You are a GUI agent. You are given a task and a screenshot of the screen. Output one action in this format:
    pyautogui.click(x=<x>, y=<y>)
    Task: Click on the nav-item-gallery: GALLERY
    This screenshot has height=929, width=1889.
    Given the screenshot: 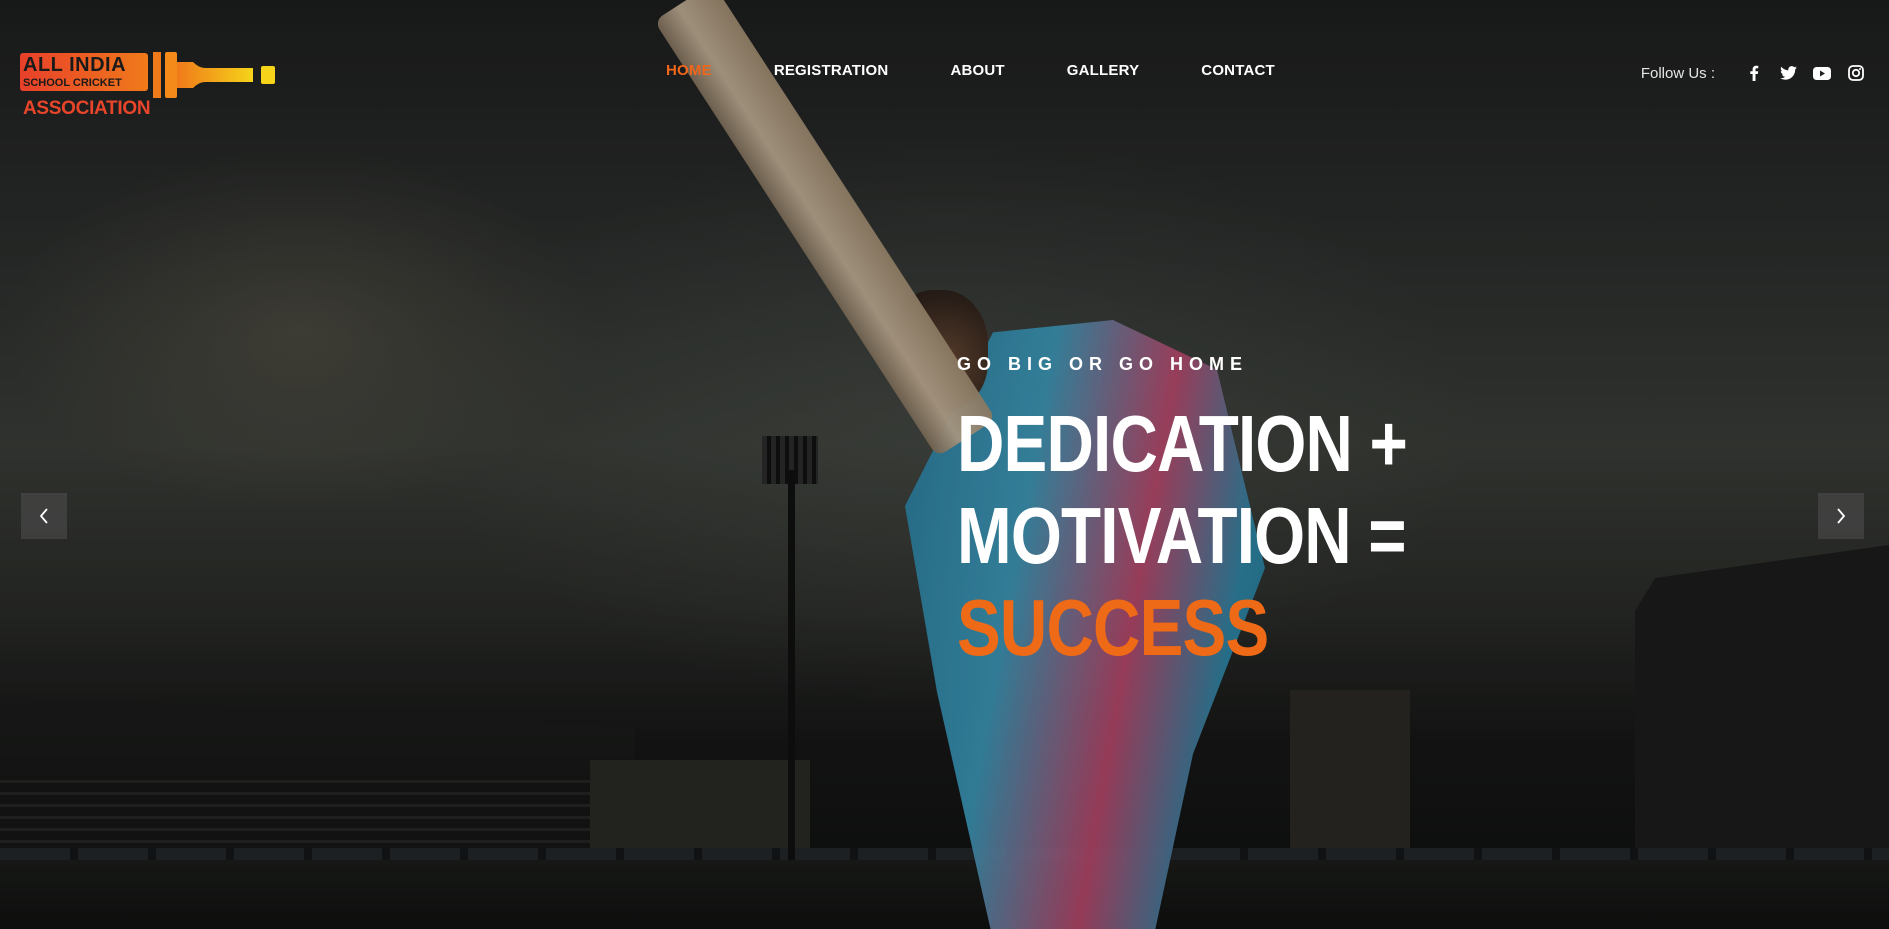 What is the action you would take?
    pyautogui.click(x=1103, y=72)
    